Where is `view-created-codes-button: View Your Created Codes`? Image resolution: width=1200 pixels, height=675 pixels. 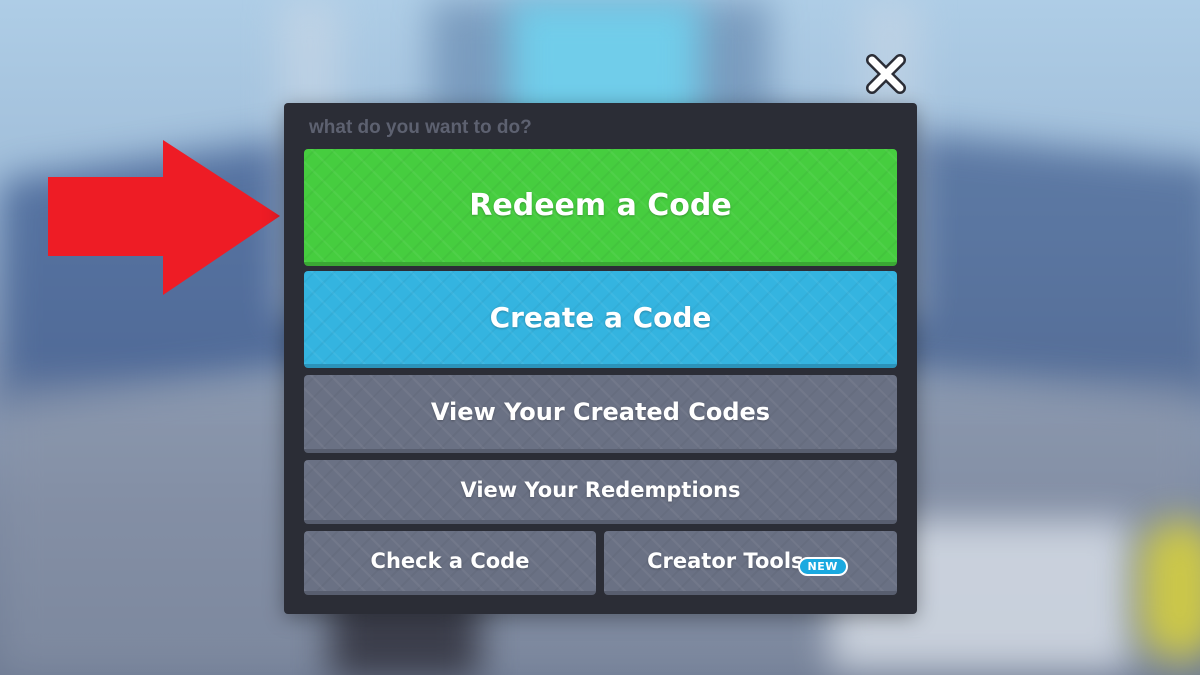 view-created-codes-button: View Your Created Codes is located at coordinates (600, 414).